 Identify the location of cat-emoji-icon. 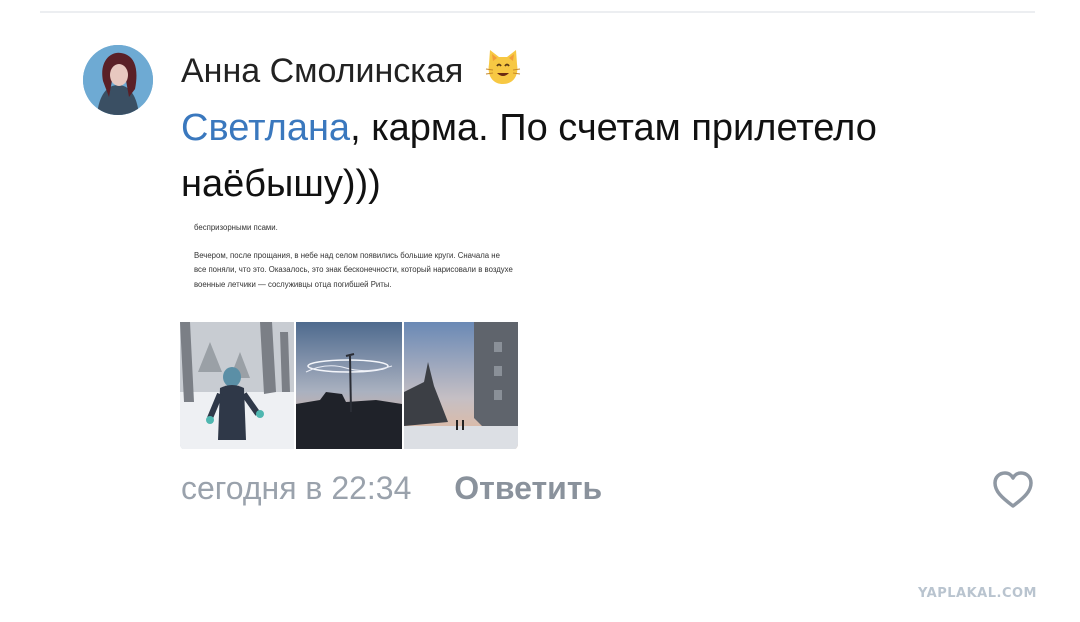
(503, 71).